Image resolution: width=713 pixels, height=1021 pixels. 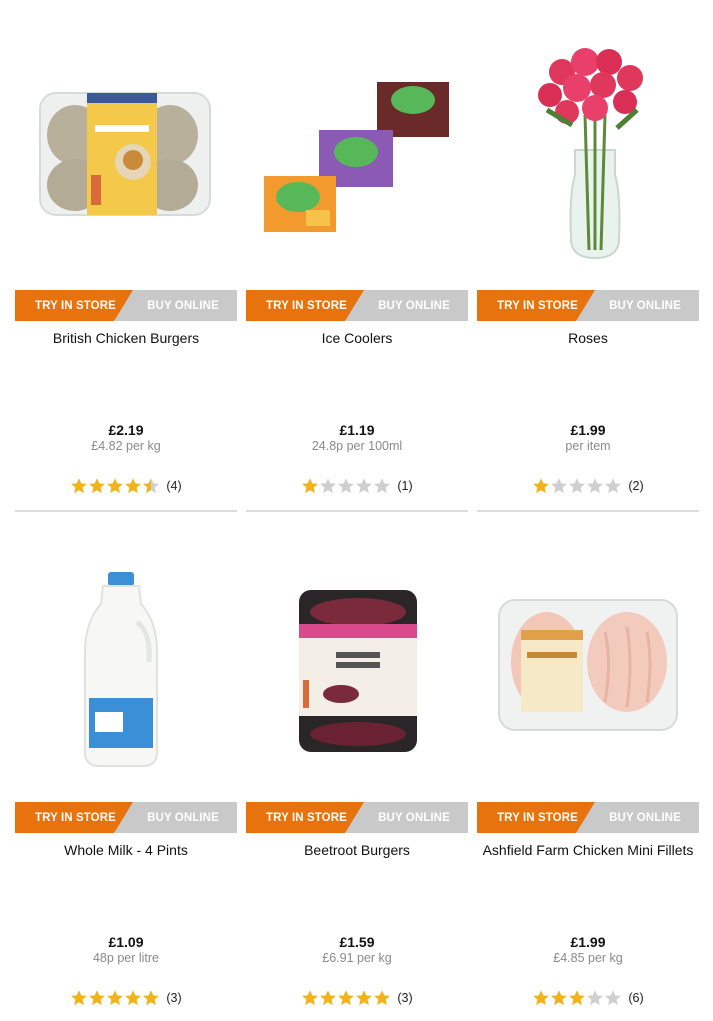 I want to click on review-count: (4), so click(x=174, y=486).